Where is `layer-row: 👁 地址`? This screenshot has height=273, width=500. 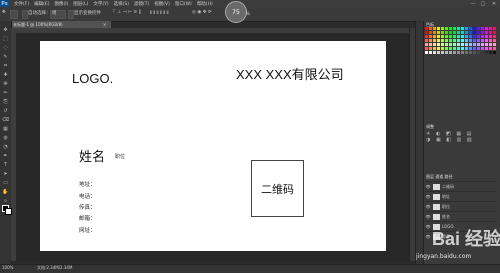
layer-row: 👁 地址 is located at coordinates (461, 196).